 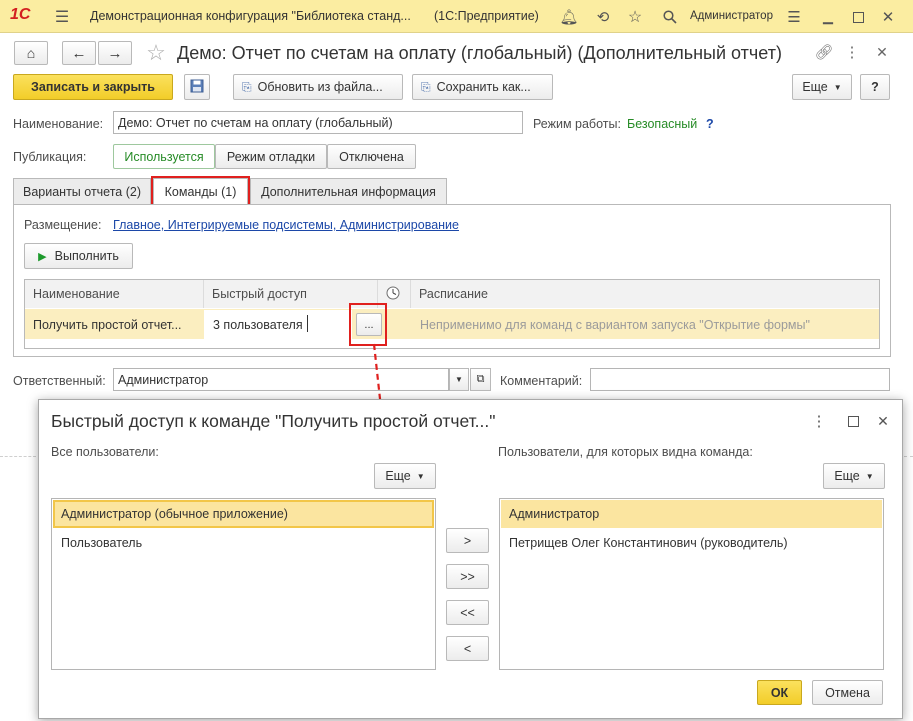 I want to click on list-item: Администратор (обычное приложение), so click(x=243, y=514).